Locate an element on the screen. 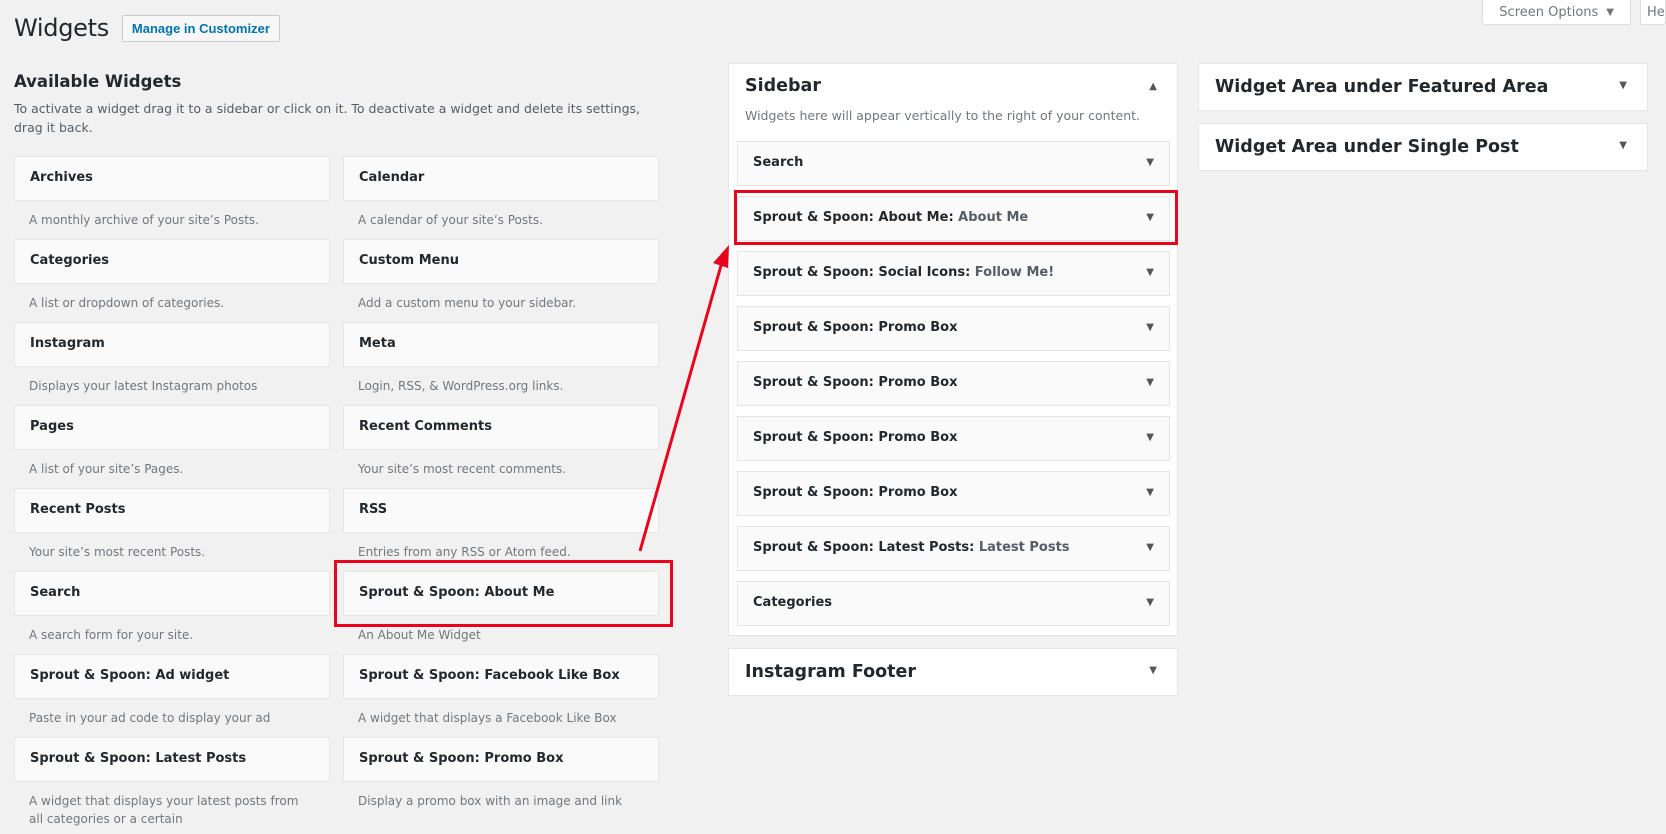 This screenshot has width=1666, height=834. widget-title: Recent Comments is located at coordinates (501, 427).